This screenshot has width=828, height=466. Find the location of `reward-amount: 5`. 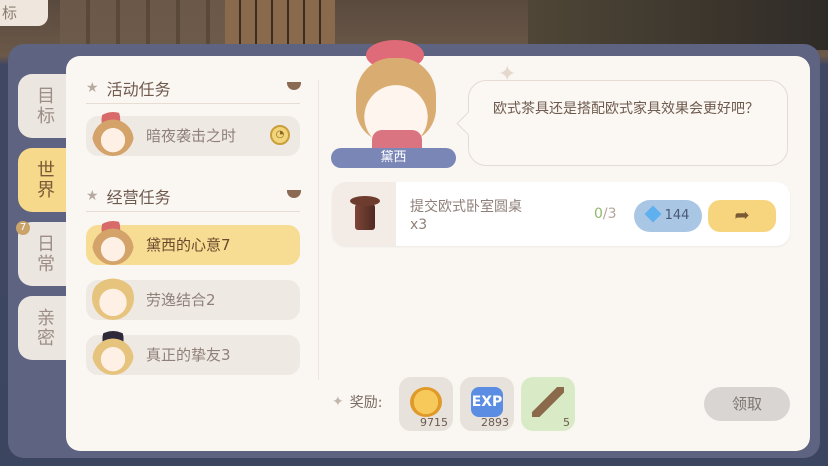

reward-amount: 5 is located at coordinates (566, 422).